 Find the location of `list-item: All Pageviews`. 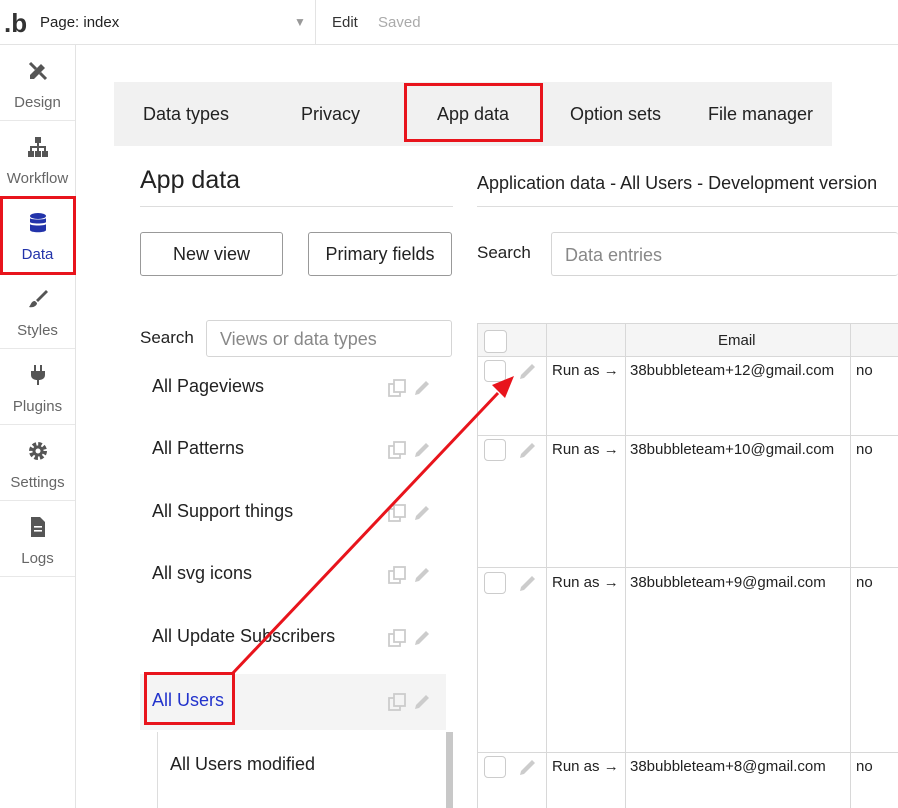

list-item: All Pageviews is located at coordinates (293, 388).